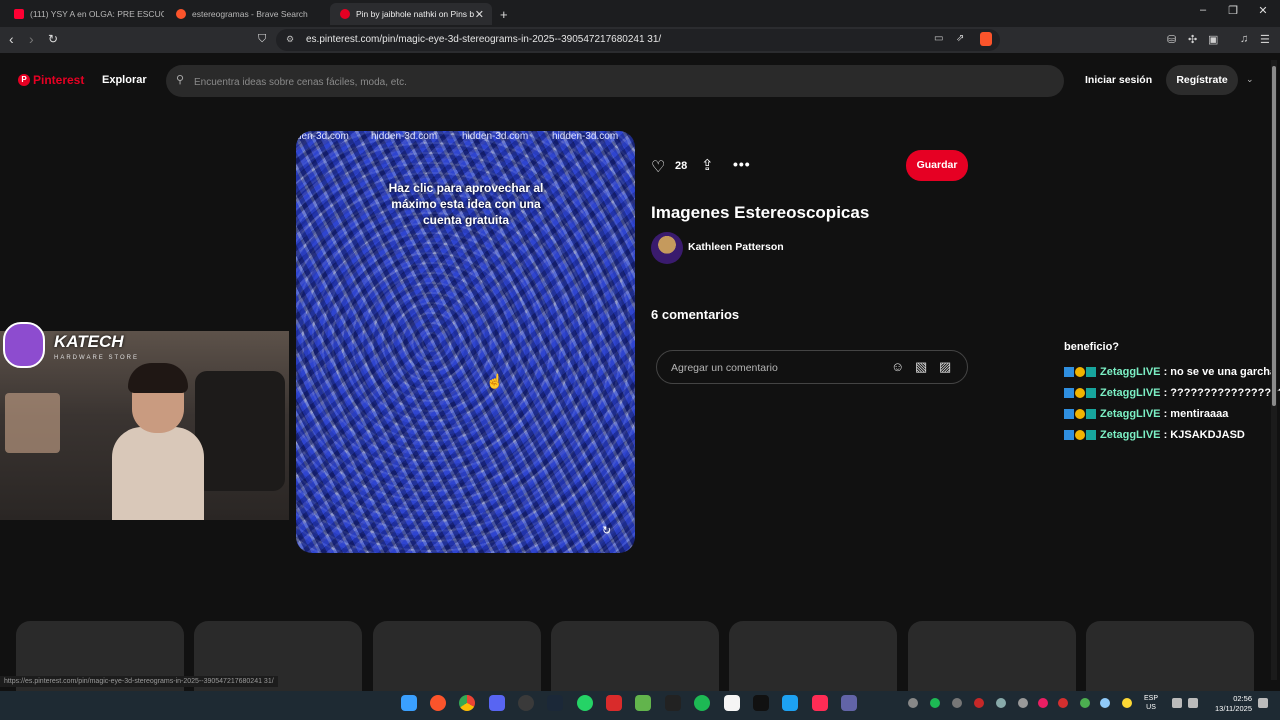 The width and height of the screenshot is (1280, 720). I want to click on new-tab-button: +, so click(506, 14).